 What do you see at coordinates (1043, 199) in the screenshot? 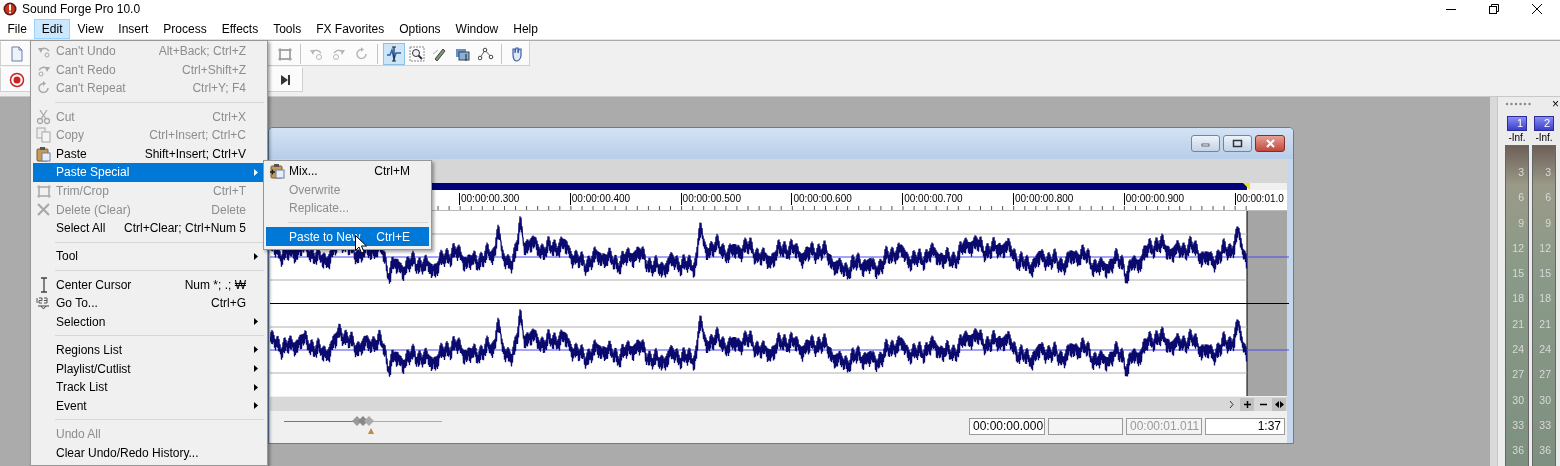
I see `time-label: 00:00:00.800` at bounding box center [1043, 199].